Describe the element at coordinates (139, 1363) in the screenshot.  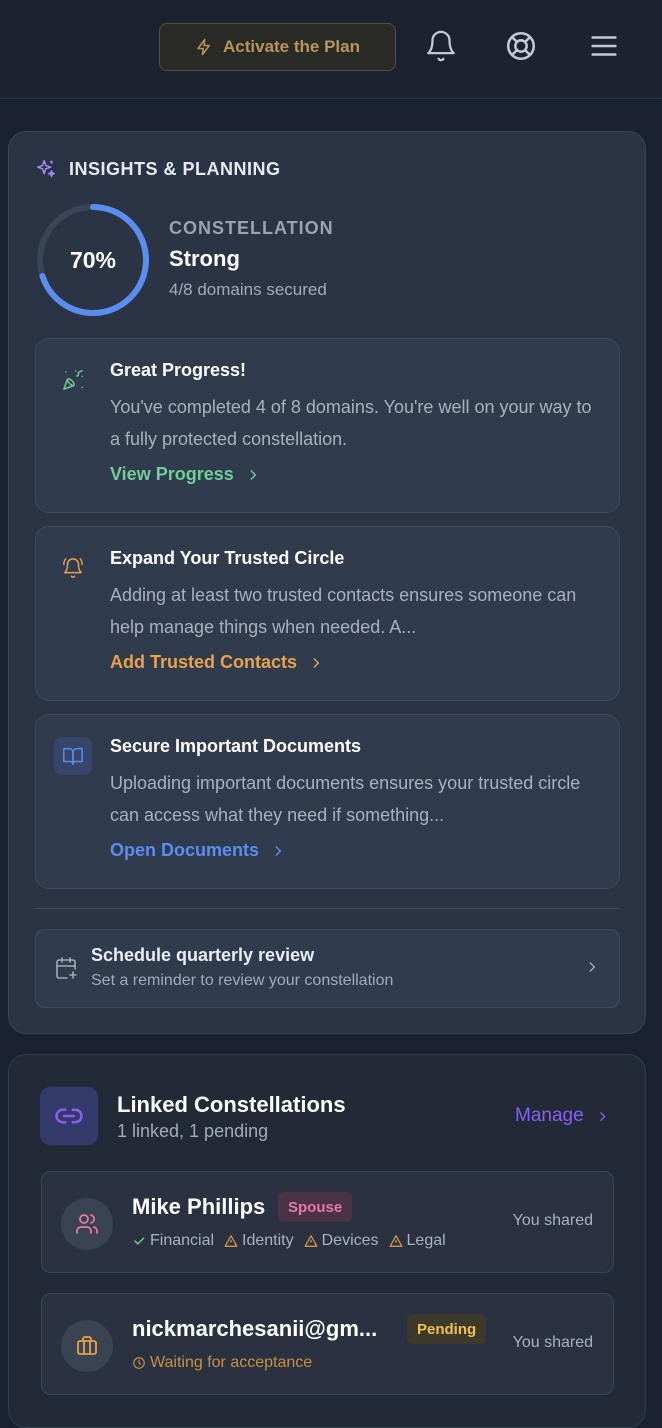
I see `clock-icon` at that location.